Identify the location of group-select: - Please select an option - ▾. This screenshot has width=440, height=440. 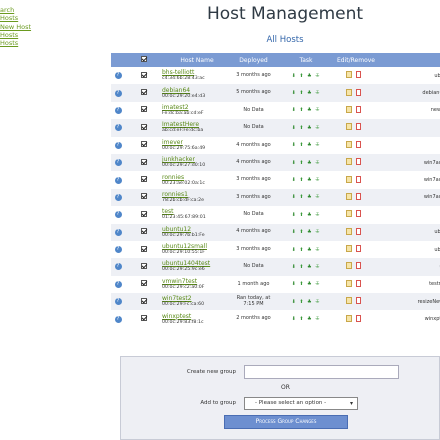
(301, 403).